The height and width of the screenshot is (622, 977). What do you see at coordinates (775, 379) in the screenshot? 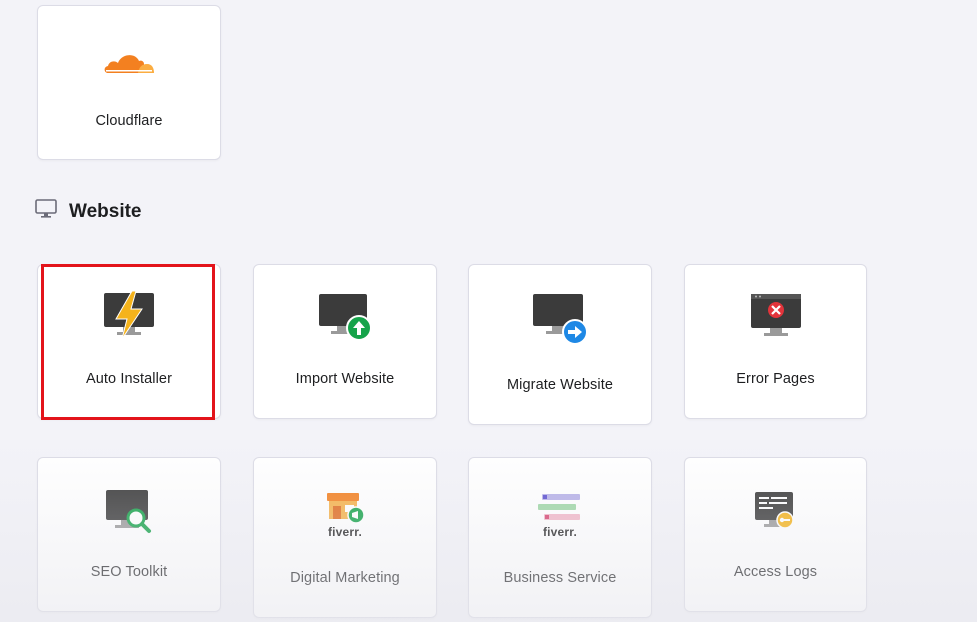
I see `card-label: Error Pages` at bounding box center [775, 379].